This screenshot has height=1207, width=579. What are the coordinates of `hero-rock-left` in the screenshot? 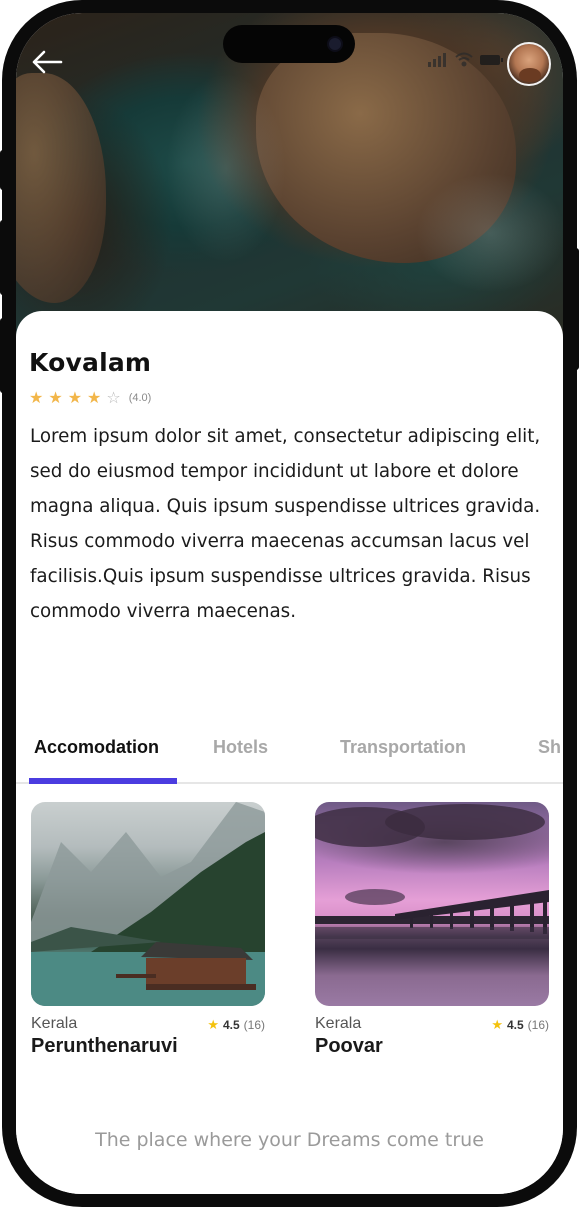 It's located at (61, 188).